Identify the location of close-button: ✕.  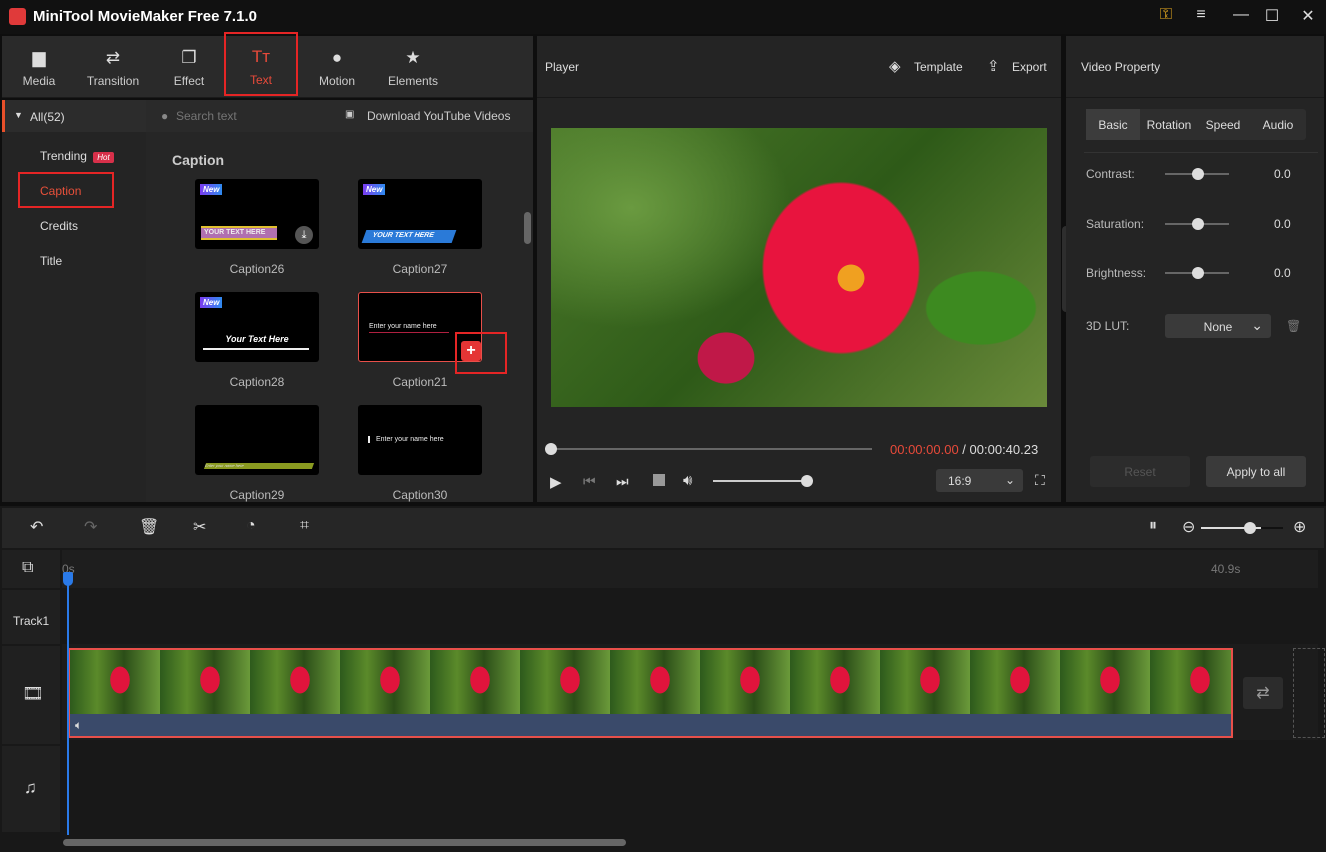
(1308, 16).